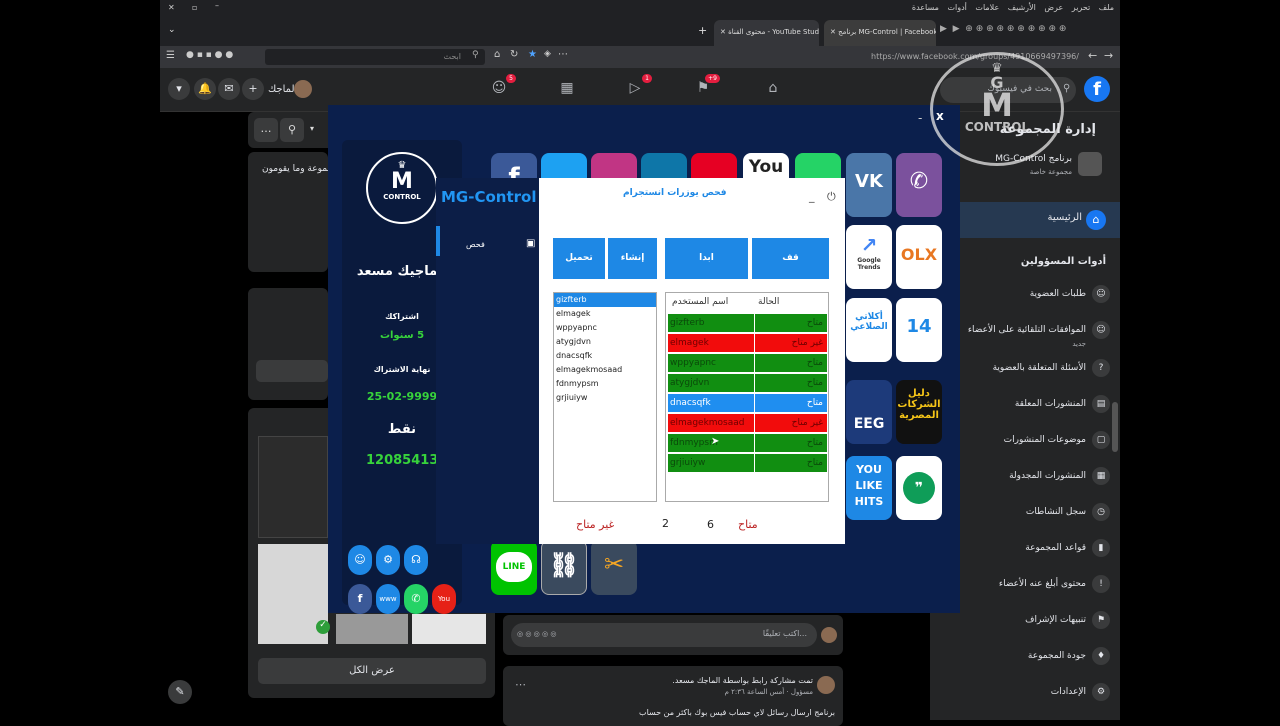  Describe the element at coordinates (1115, 427) in the screenshot. I see `sidebar-scrollbar` at that location.